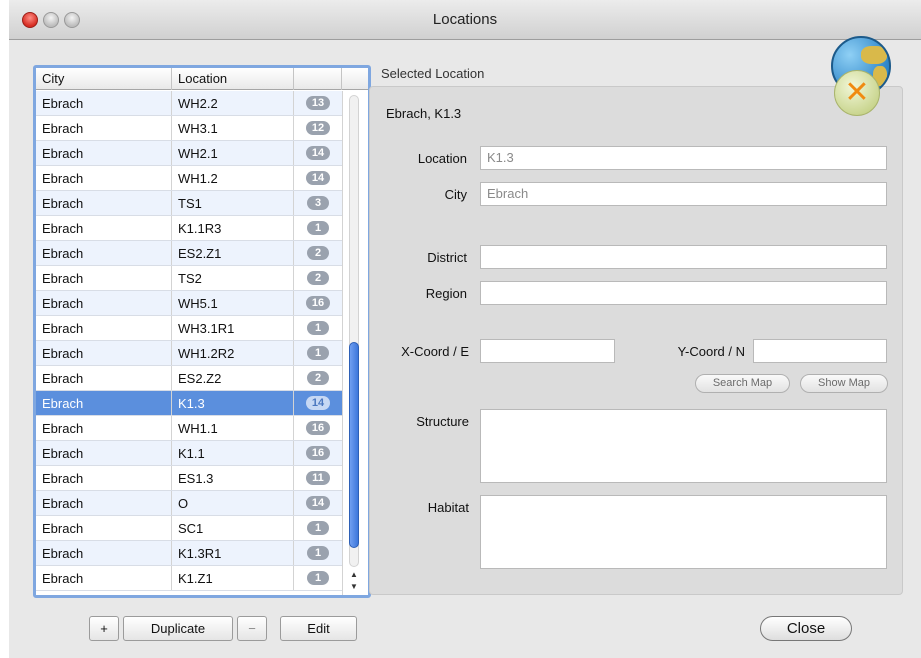 Image resolution: width=921 pixels, height=658 pixels. I want to click on cell-location: WH1.2R2, so click(233, 353).